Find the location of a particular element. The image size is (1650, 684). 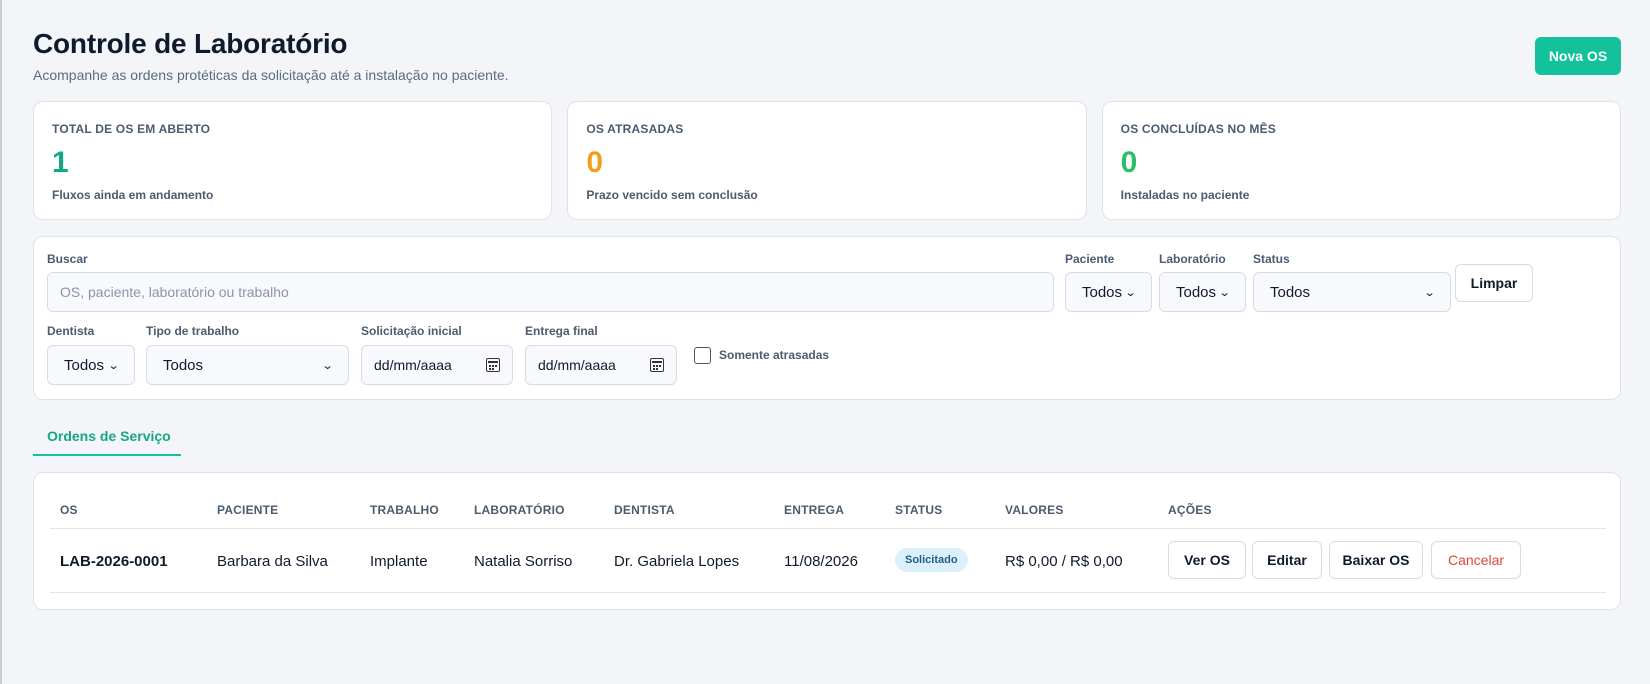

view-os-button: Ver OS is located at coordinates (1207, 560).